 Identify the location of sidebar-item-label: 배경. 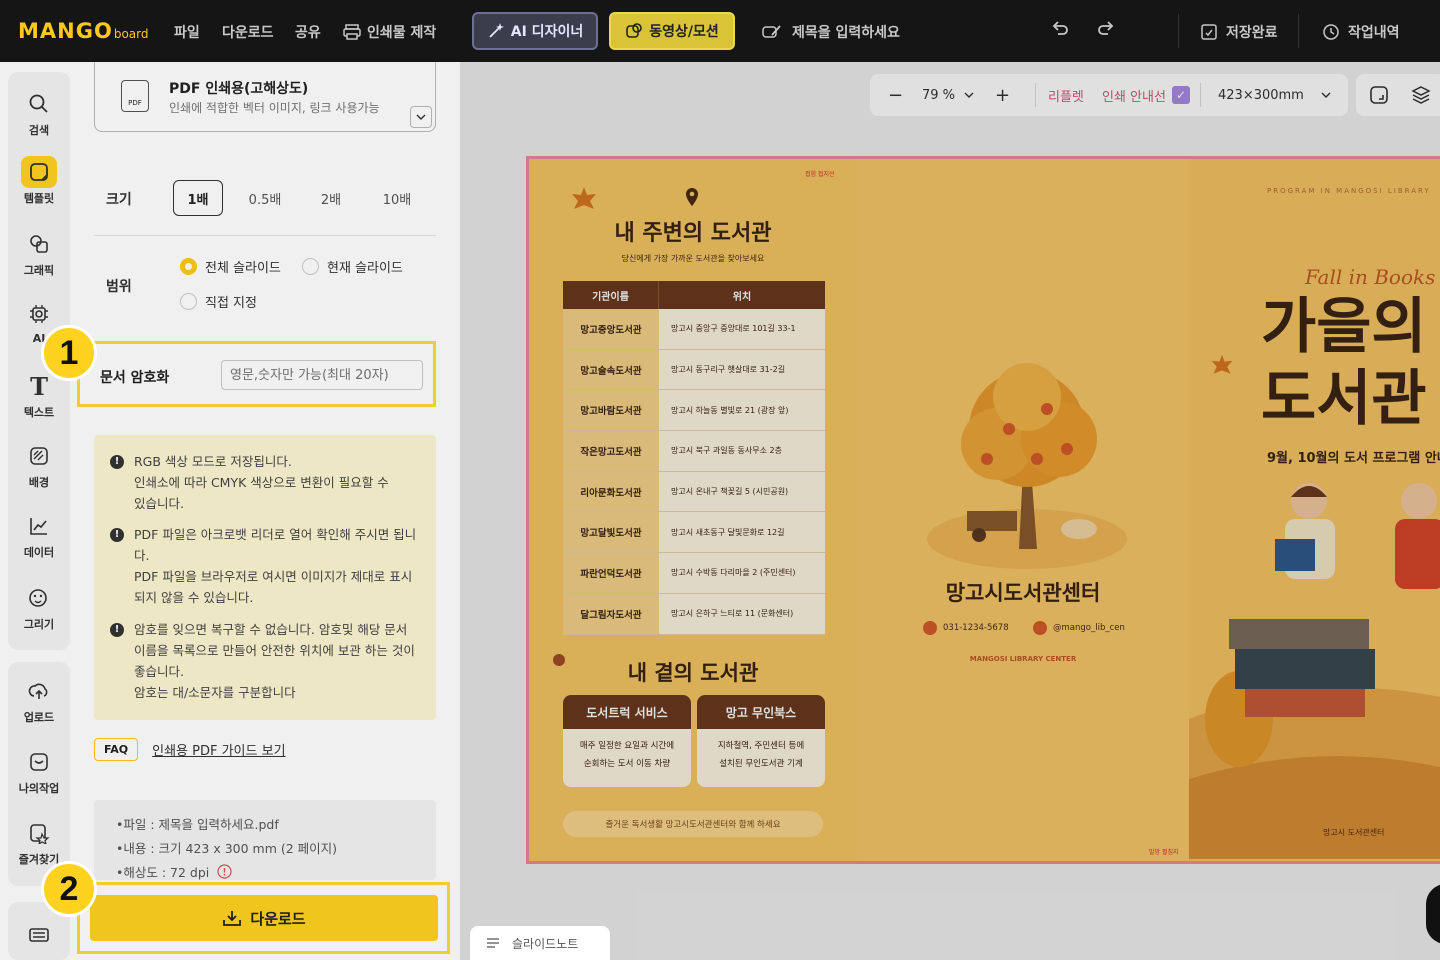
(39, 482).